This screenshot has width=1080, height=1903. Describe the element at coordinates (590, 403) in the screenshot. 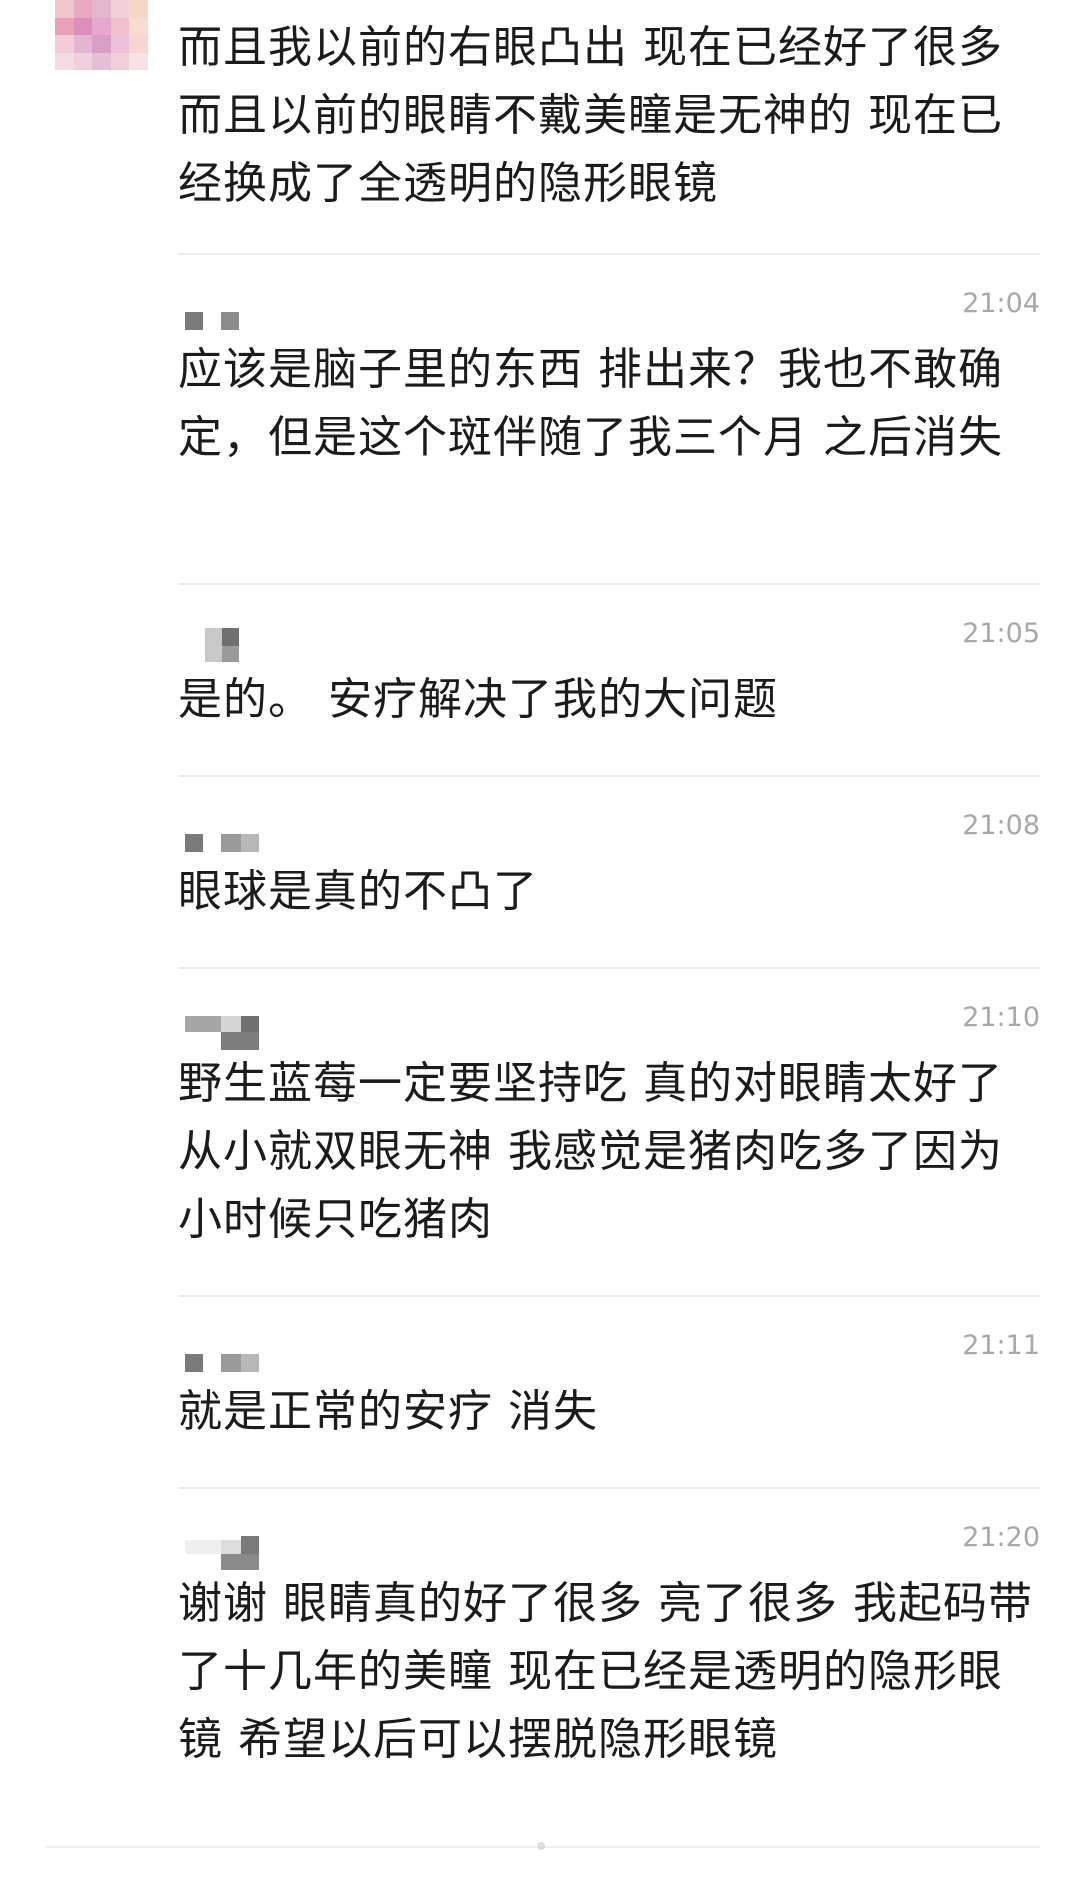

I see `comment-text: 应该是脑子里的东西 排出来？我也不敢确定，但是这个斑伴随了我三个月 之后消失` at that location.